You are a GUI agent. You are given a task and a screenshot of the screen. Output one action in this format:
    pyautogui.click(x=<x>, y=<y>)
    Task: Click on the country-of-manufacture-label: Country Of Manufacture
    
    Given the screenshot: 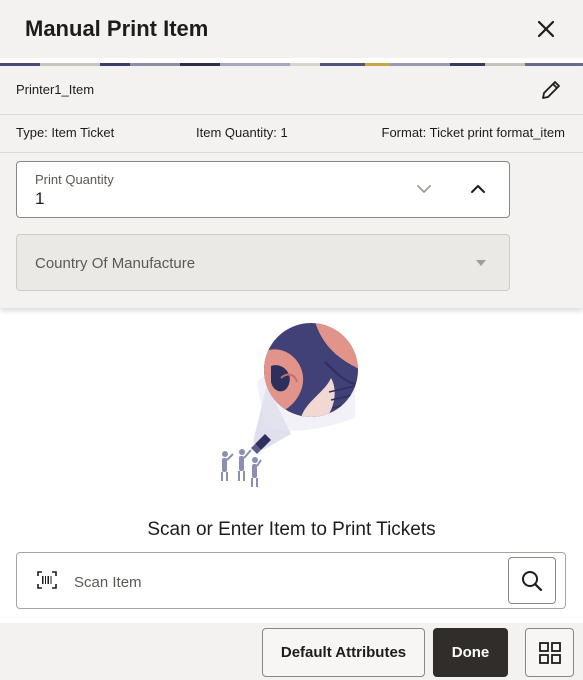 What is the action you would take?
    pyautogui.click(x=115, y=263)
    